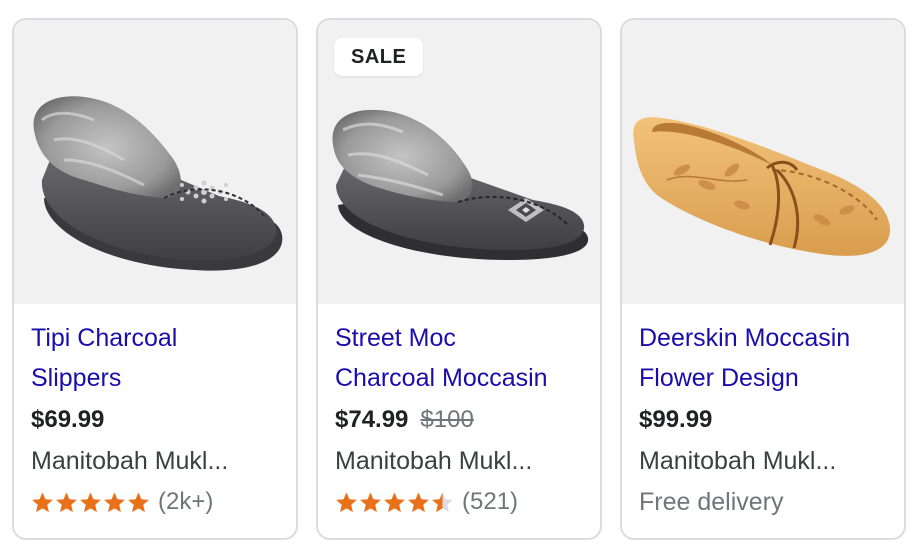  I want to click on price-row: $69.99, so click(158, 420).